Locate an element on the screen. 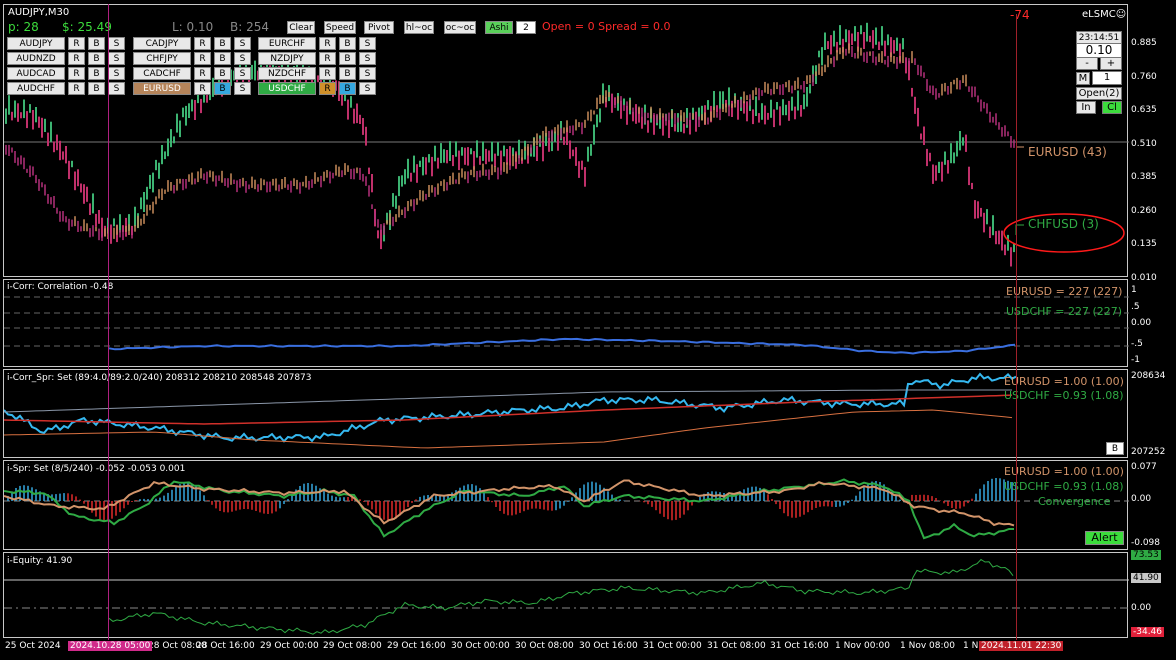 This screenshot has height=660, width=1176. usdchf-r-button: R is located at coordinates (327, 88).